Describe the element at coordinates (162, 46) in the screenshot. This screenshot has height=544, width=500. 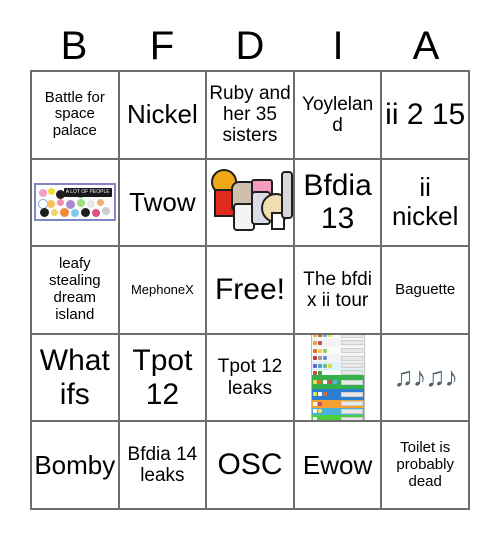
I see `bingo-header-letter-2: F` at that location.